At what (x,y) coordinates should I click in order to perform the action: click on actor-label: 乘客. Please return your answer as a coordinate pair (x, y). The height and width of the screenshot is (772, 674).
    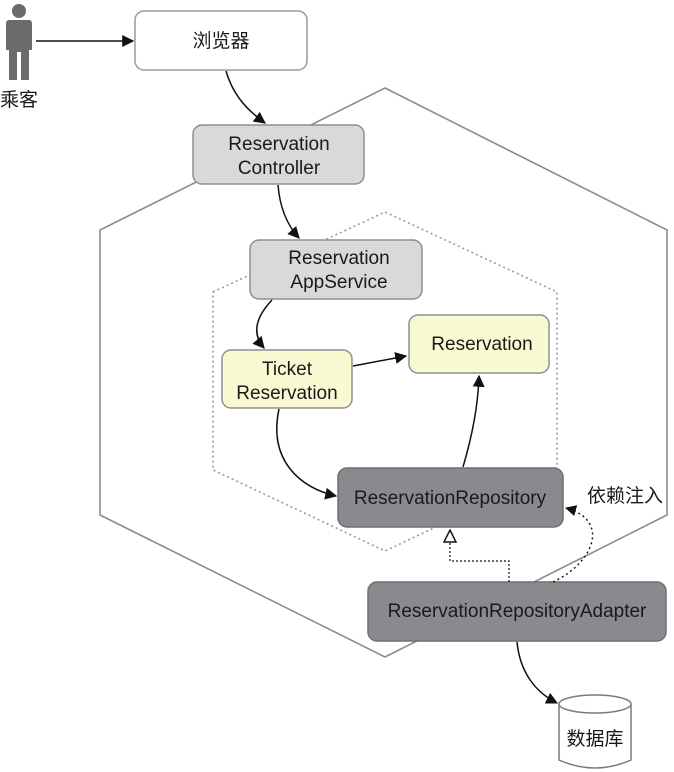
    Looking at the image, I should click on (19, 100).